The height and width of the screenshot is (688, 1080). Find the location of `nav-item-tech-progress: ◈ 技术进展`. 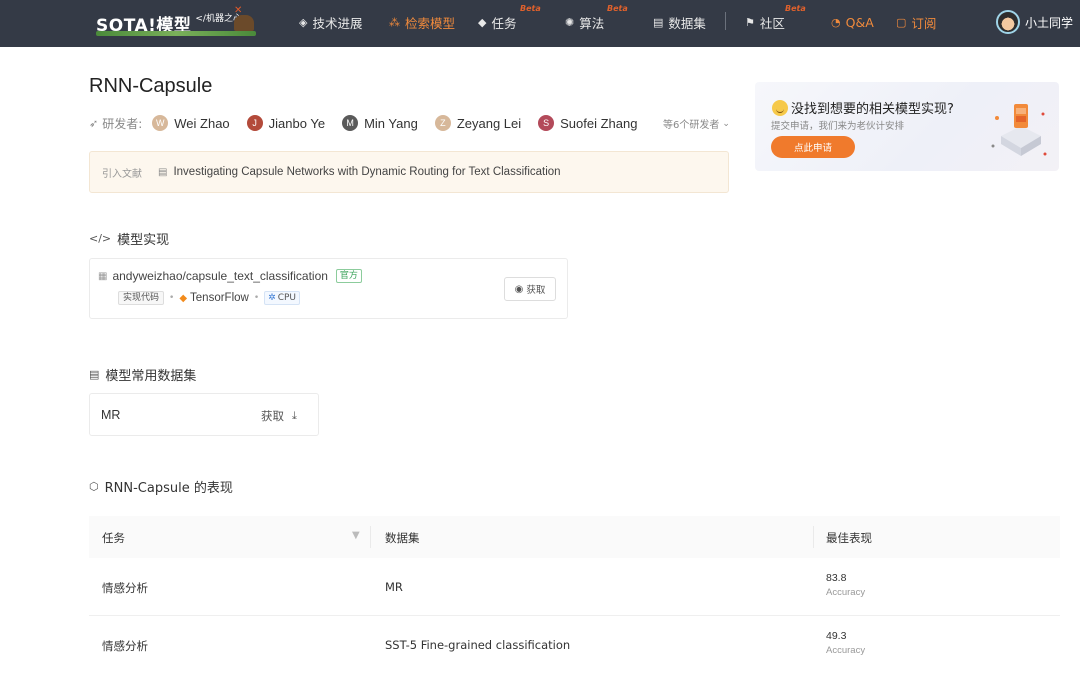

nav-item-tech-progress: ◈ 技术进展 is located at coordinates (330, 22).